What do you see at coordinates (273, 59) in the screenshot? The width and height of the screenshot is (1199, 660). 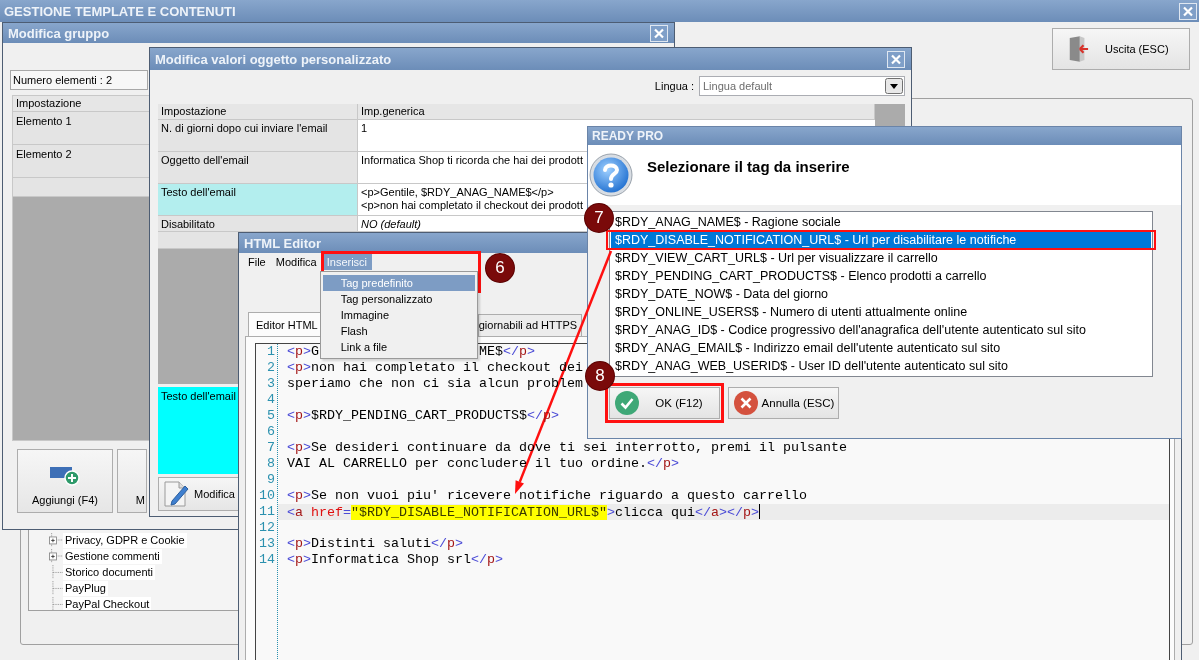 I see `window-title: Modifica valori oggetto personalizzato` at bounding box center [273, 59].